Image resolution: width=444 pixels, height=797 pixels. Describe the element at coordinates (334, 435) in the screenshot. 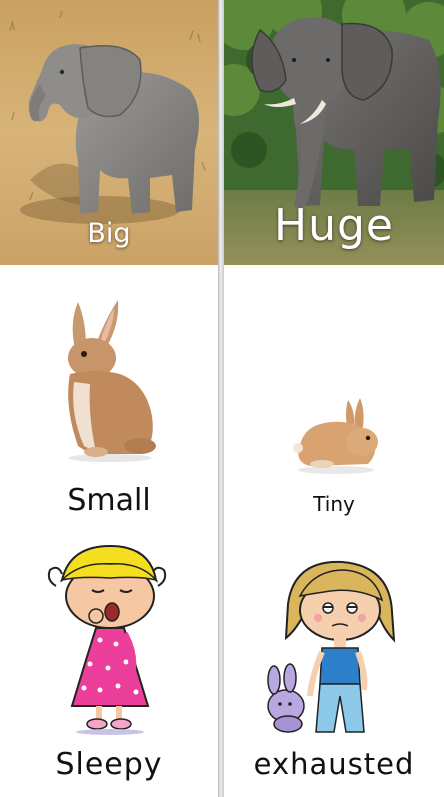

I see `tiny-rabbit-picture` at that location.